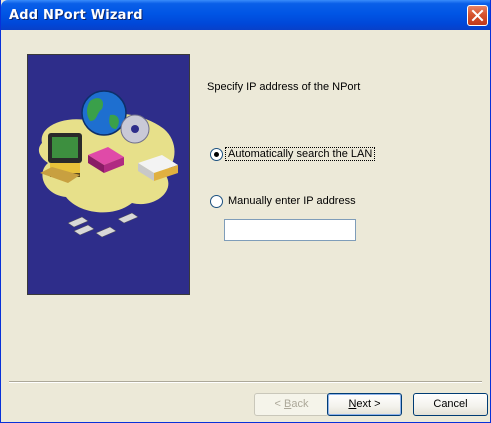  Describe the element at coordinates (216, 201) in the screenshot. I see `manual-ip-radio` at that location.